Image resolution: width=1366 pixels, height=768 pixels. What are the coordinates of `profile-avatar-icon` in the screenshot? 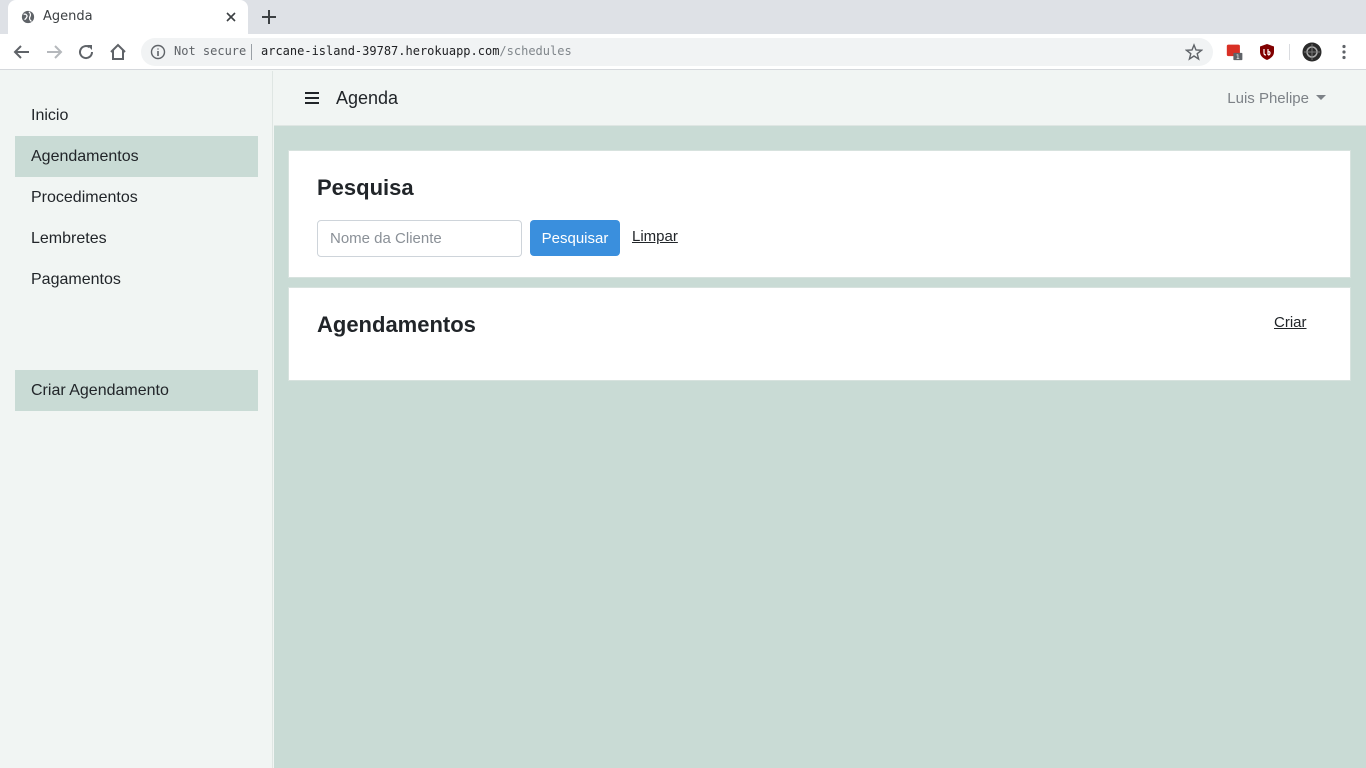 It's located at (1312, 52).